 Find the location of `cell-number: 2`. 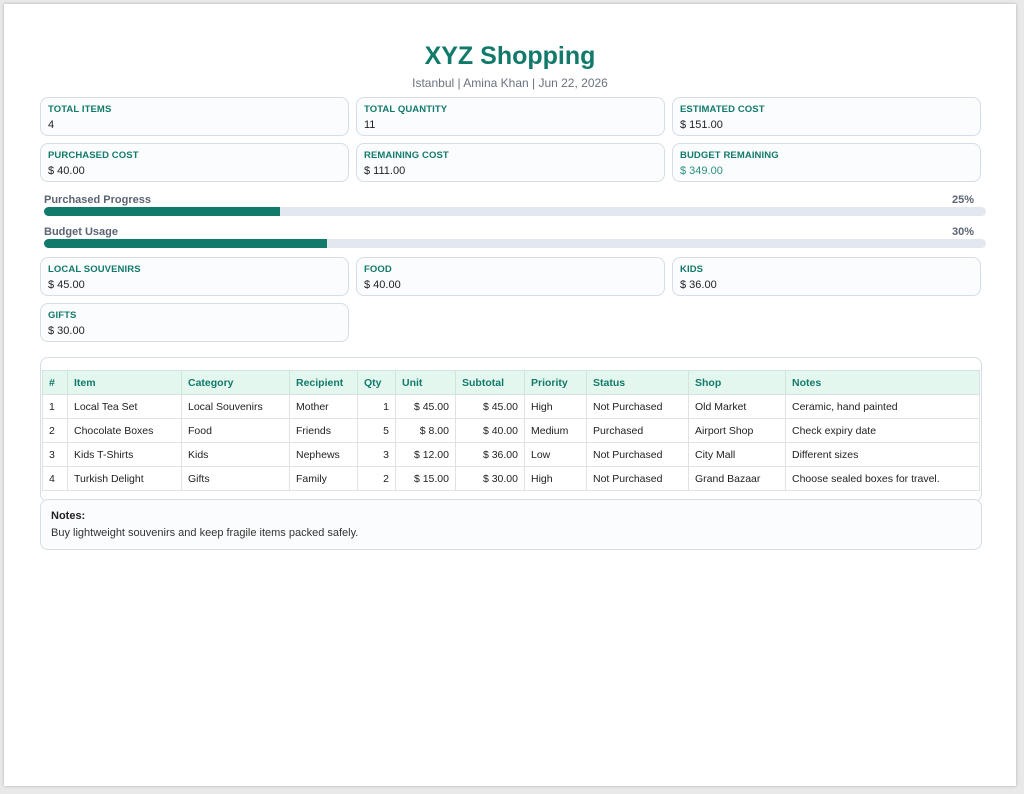

cell-number: 2 is located at coordinates (55, 430).